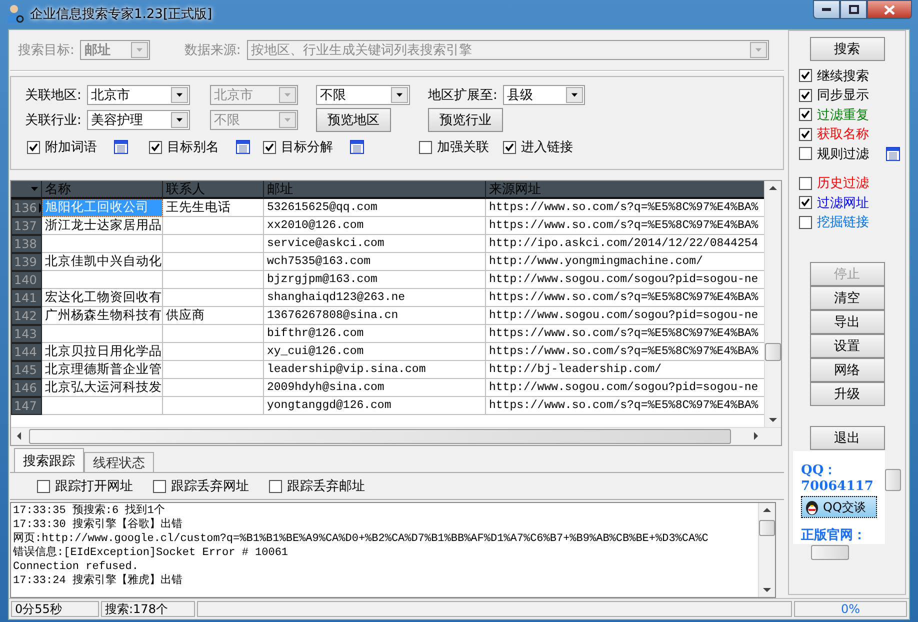 This screenshot has height=622, width=918. What do you see at coordinates (375, 226) in the screenshot?
I see `table-cell: xx2010@126.com` at bounding box center [375, 226].